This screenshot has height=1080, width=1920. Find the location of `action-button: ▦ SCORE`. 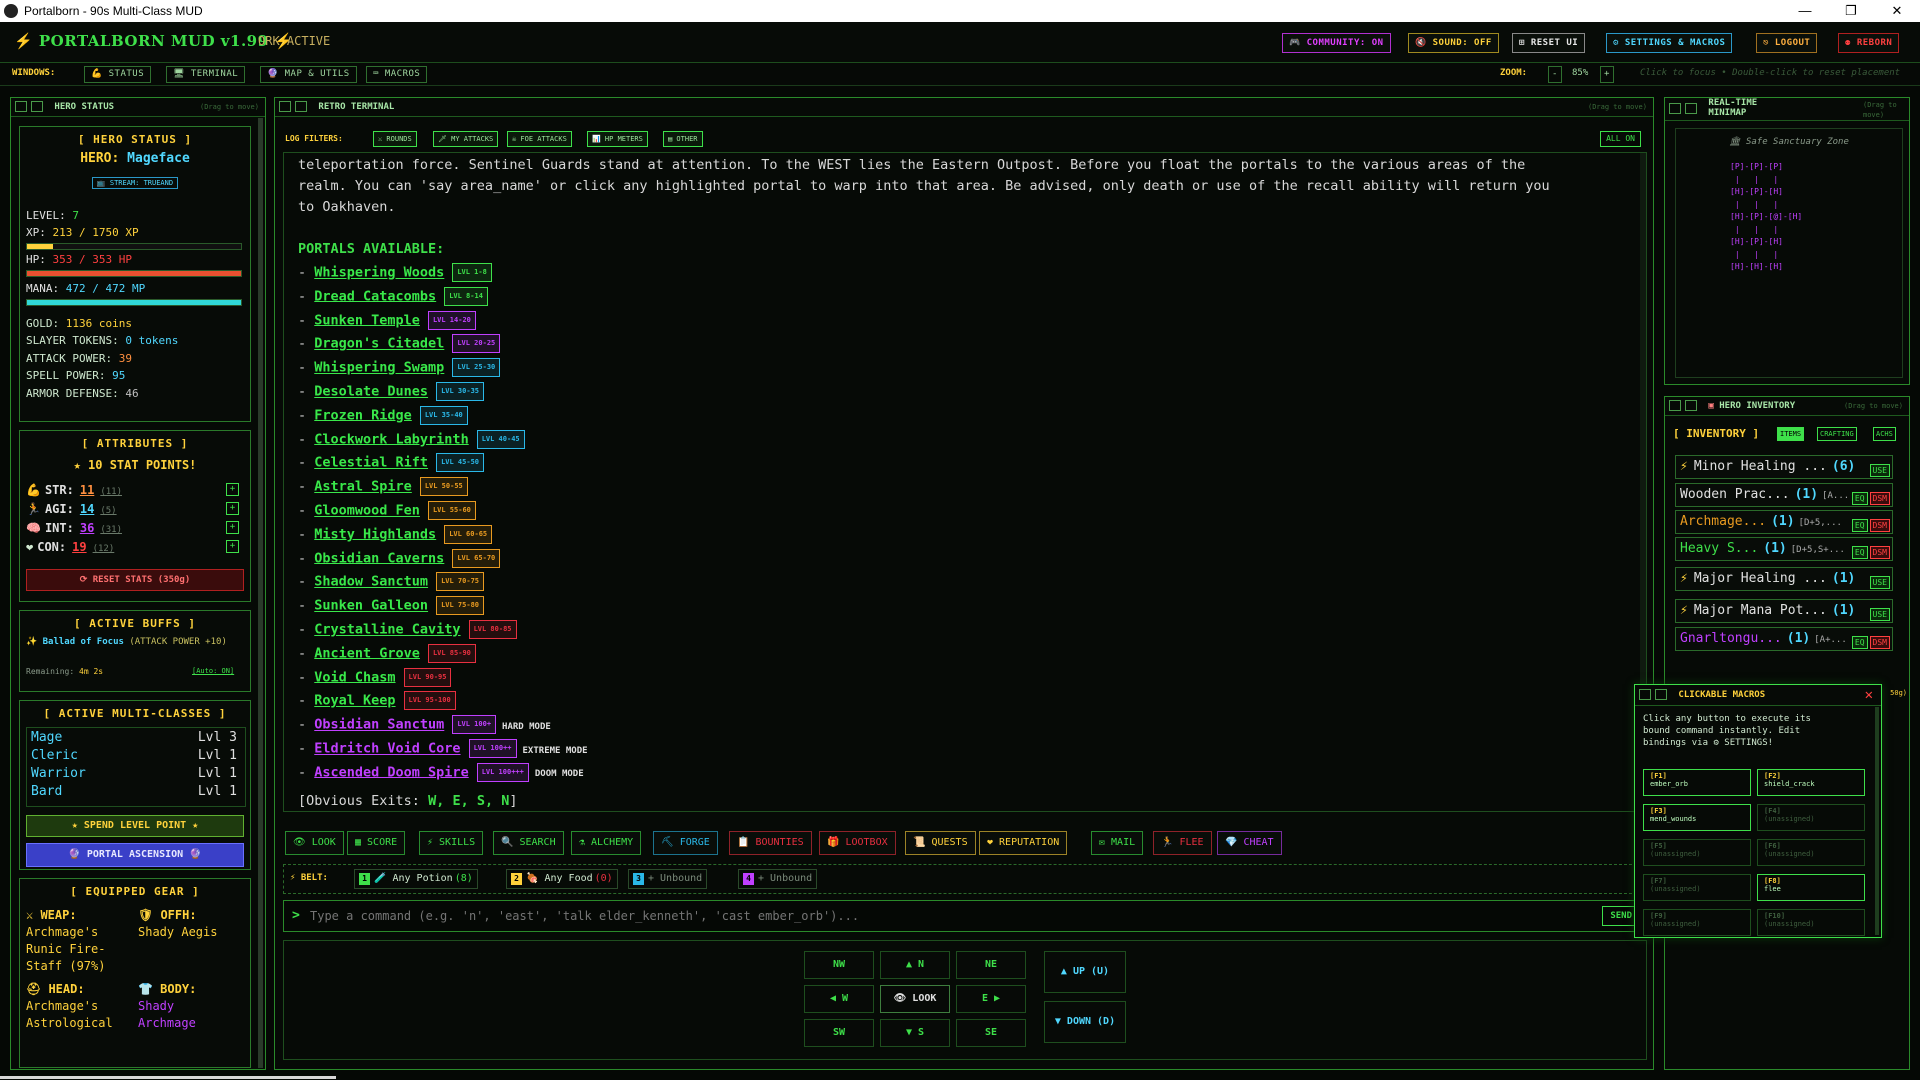

action-button: ▦ SCORE is located at coordinates (376, 843).